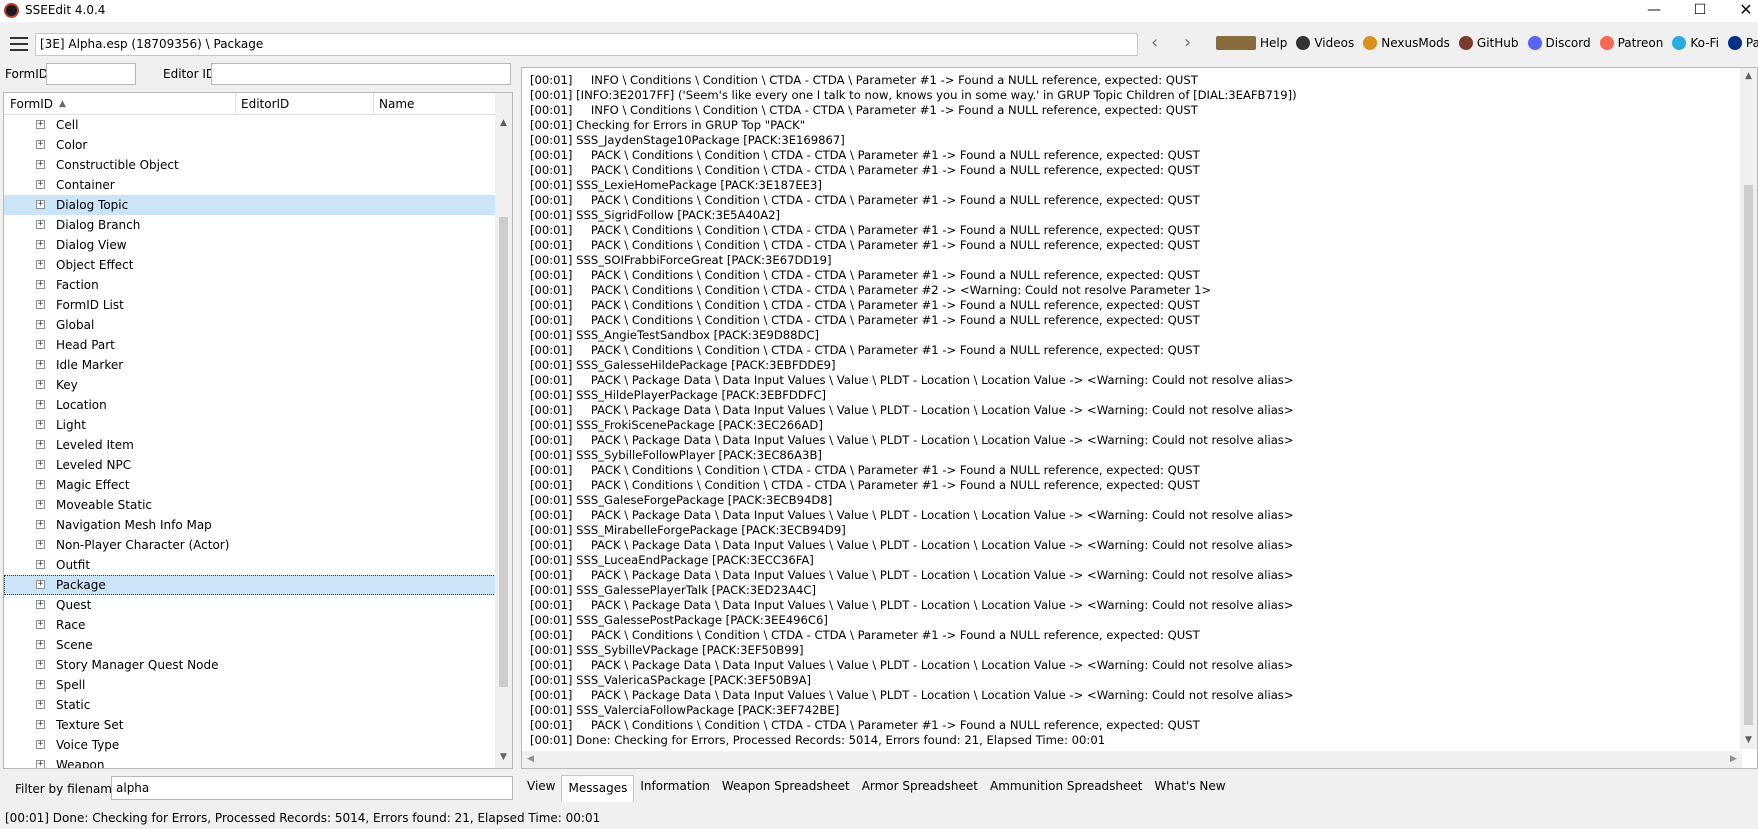  What do you see at coordinates (250, 565) in the screenshot?
I see `tree-item-outfit: + Outfit` at bounding box center [250, 565].